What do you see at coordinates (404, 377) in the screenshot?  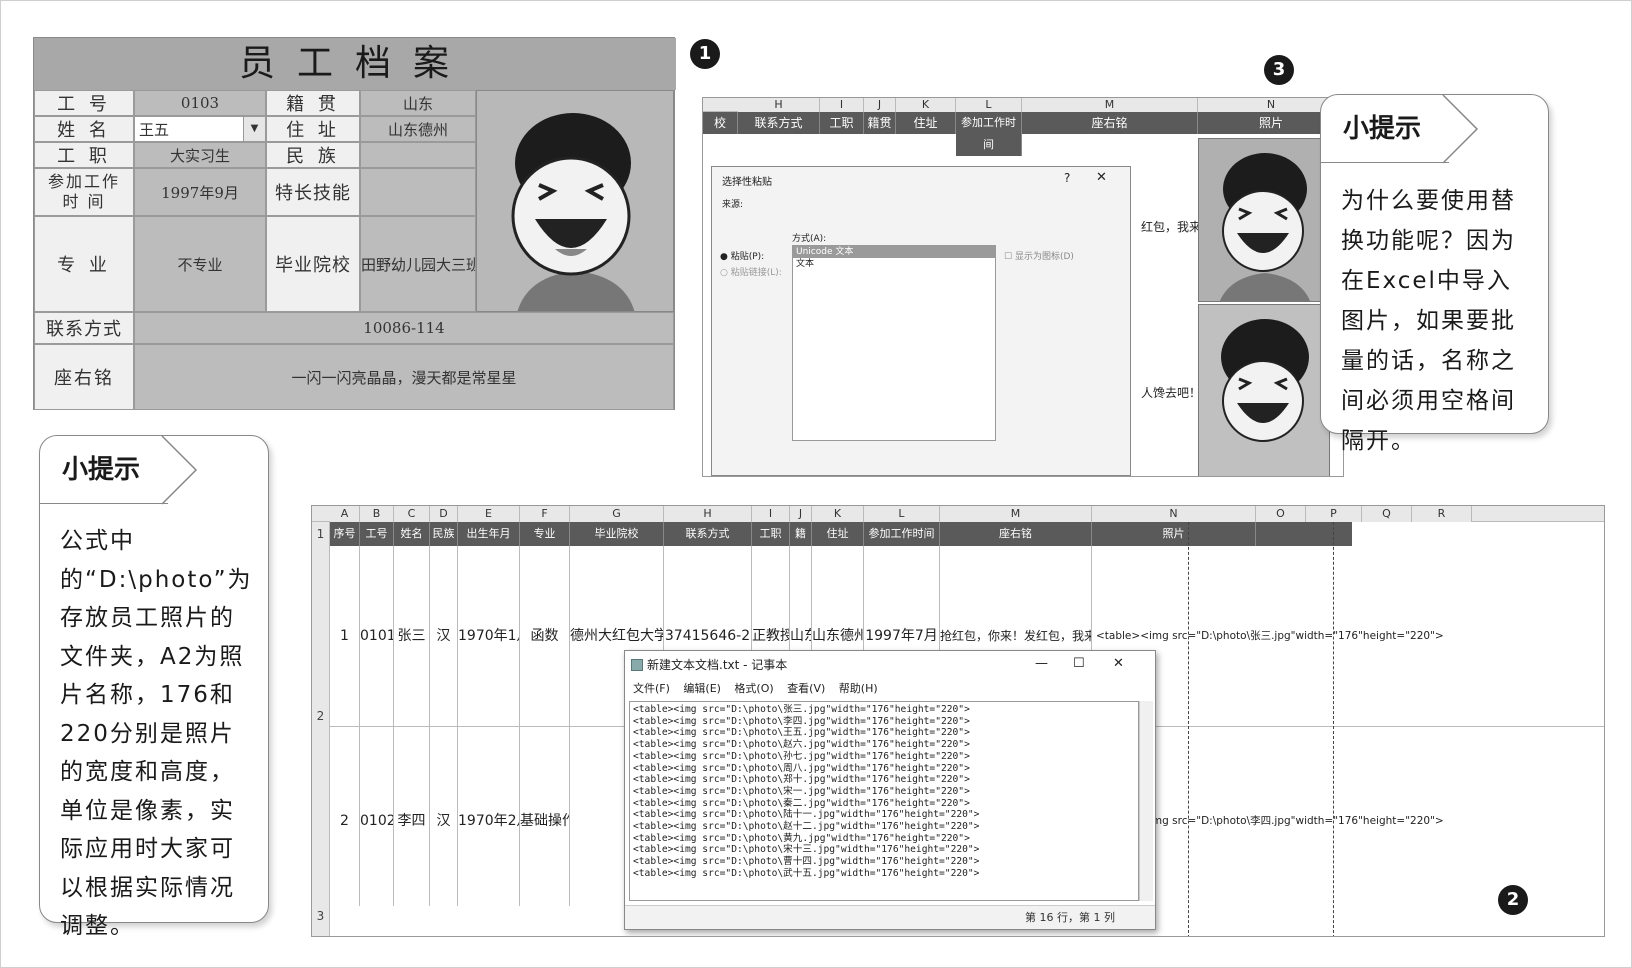 I see `value-zuoyouming: 一闪一闪亮晶晶，漫天都是常星星` at bounding box center [404, 377].